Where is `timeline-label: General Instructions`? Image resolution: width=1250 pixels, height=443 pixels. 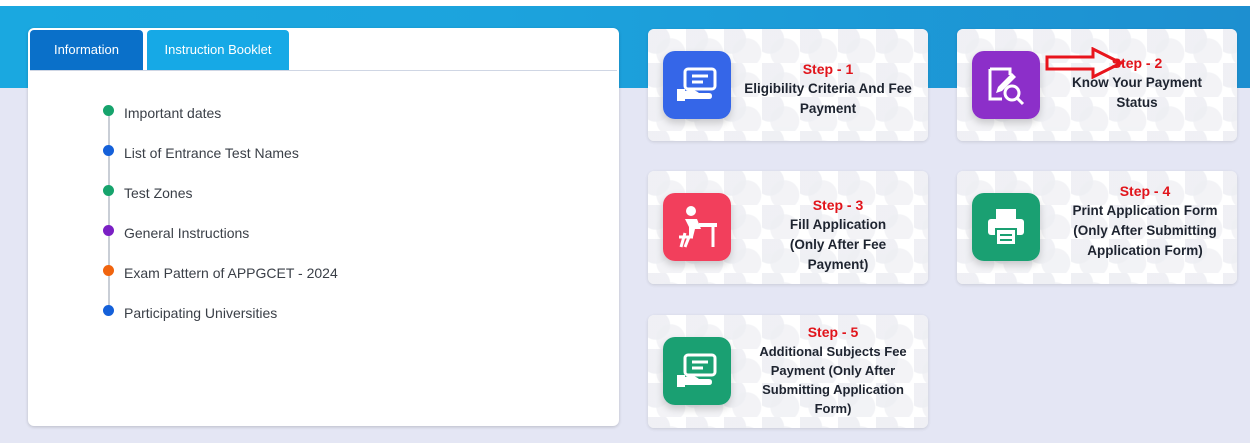
timeline-label: General Instructions is located at coordinates (186, 233).